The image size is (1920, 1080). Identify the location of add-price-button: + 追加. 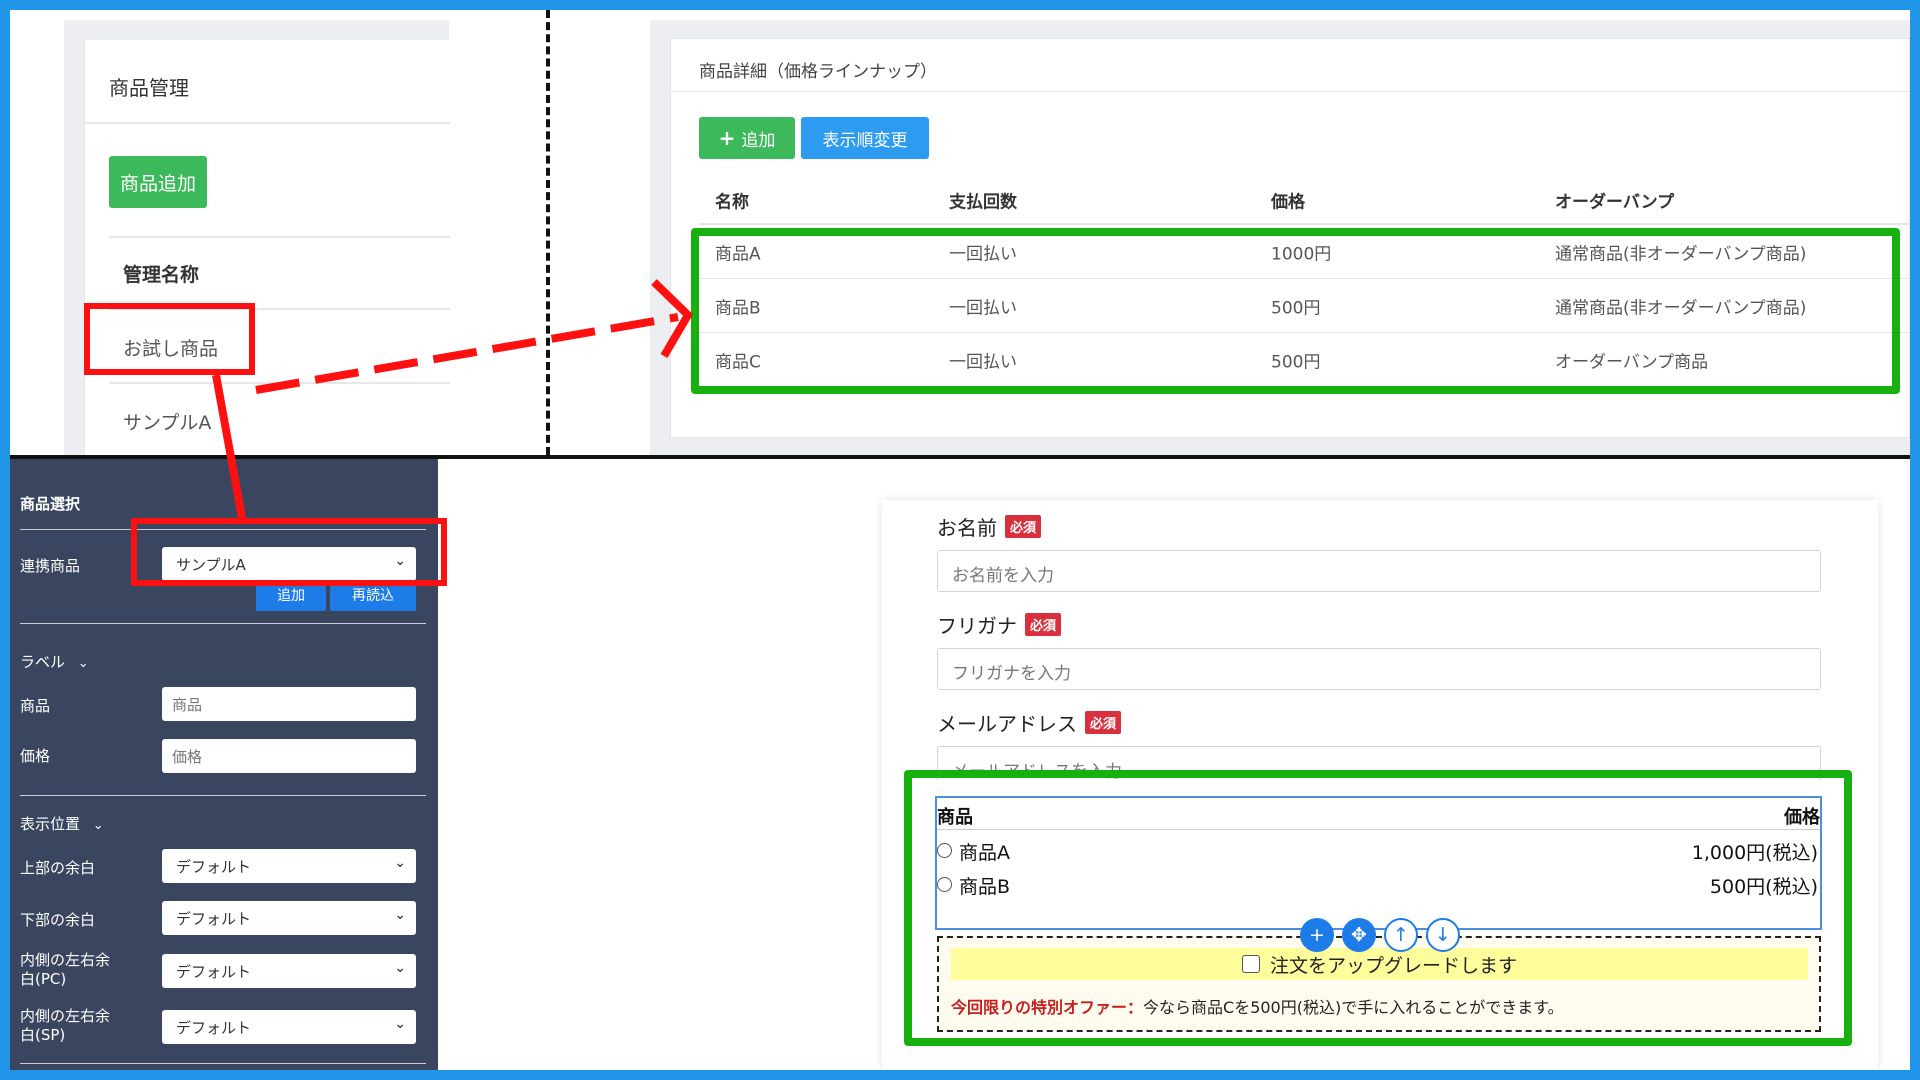
(747, 138).